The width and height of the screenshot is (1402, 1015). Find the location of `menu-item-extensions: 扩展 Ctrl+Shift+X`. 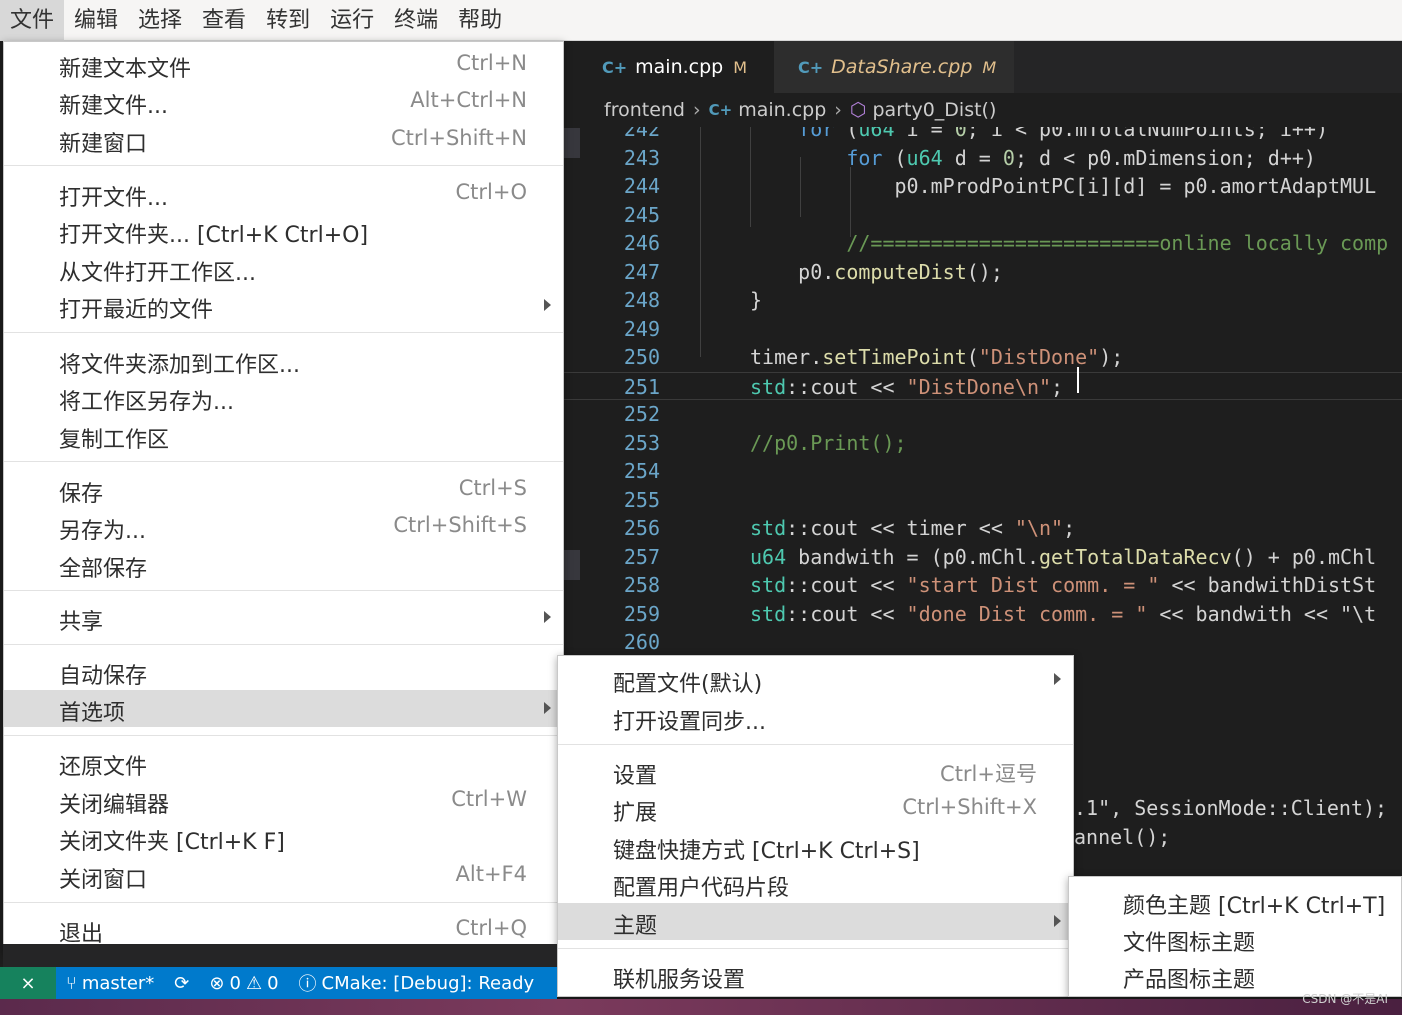

menu-item-extensions: 扩展 Ctrl+Shift+X is located at coordinates (815, 808).